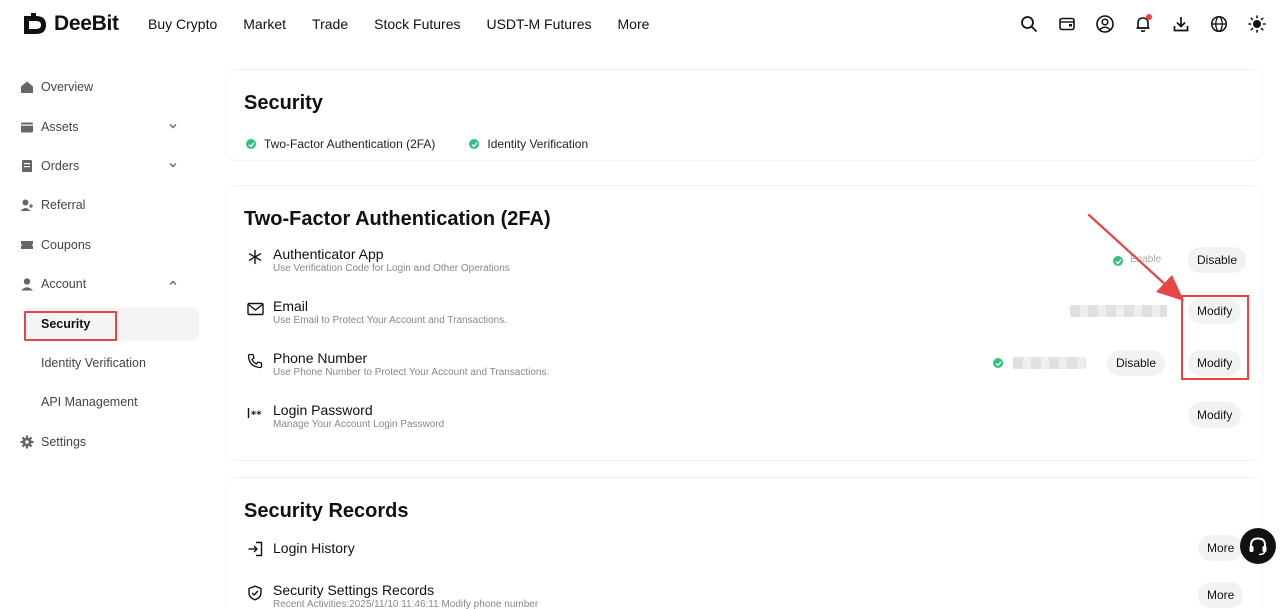  What do you see at coordinates (1219, 24) in the screenshot?
I see `globe-icon` at bounding box center [1219, 24].